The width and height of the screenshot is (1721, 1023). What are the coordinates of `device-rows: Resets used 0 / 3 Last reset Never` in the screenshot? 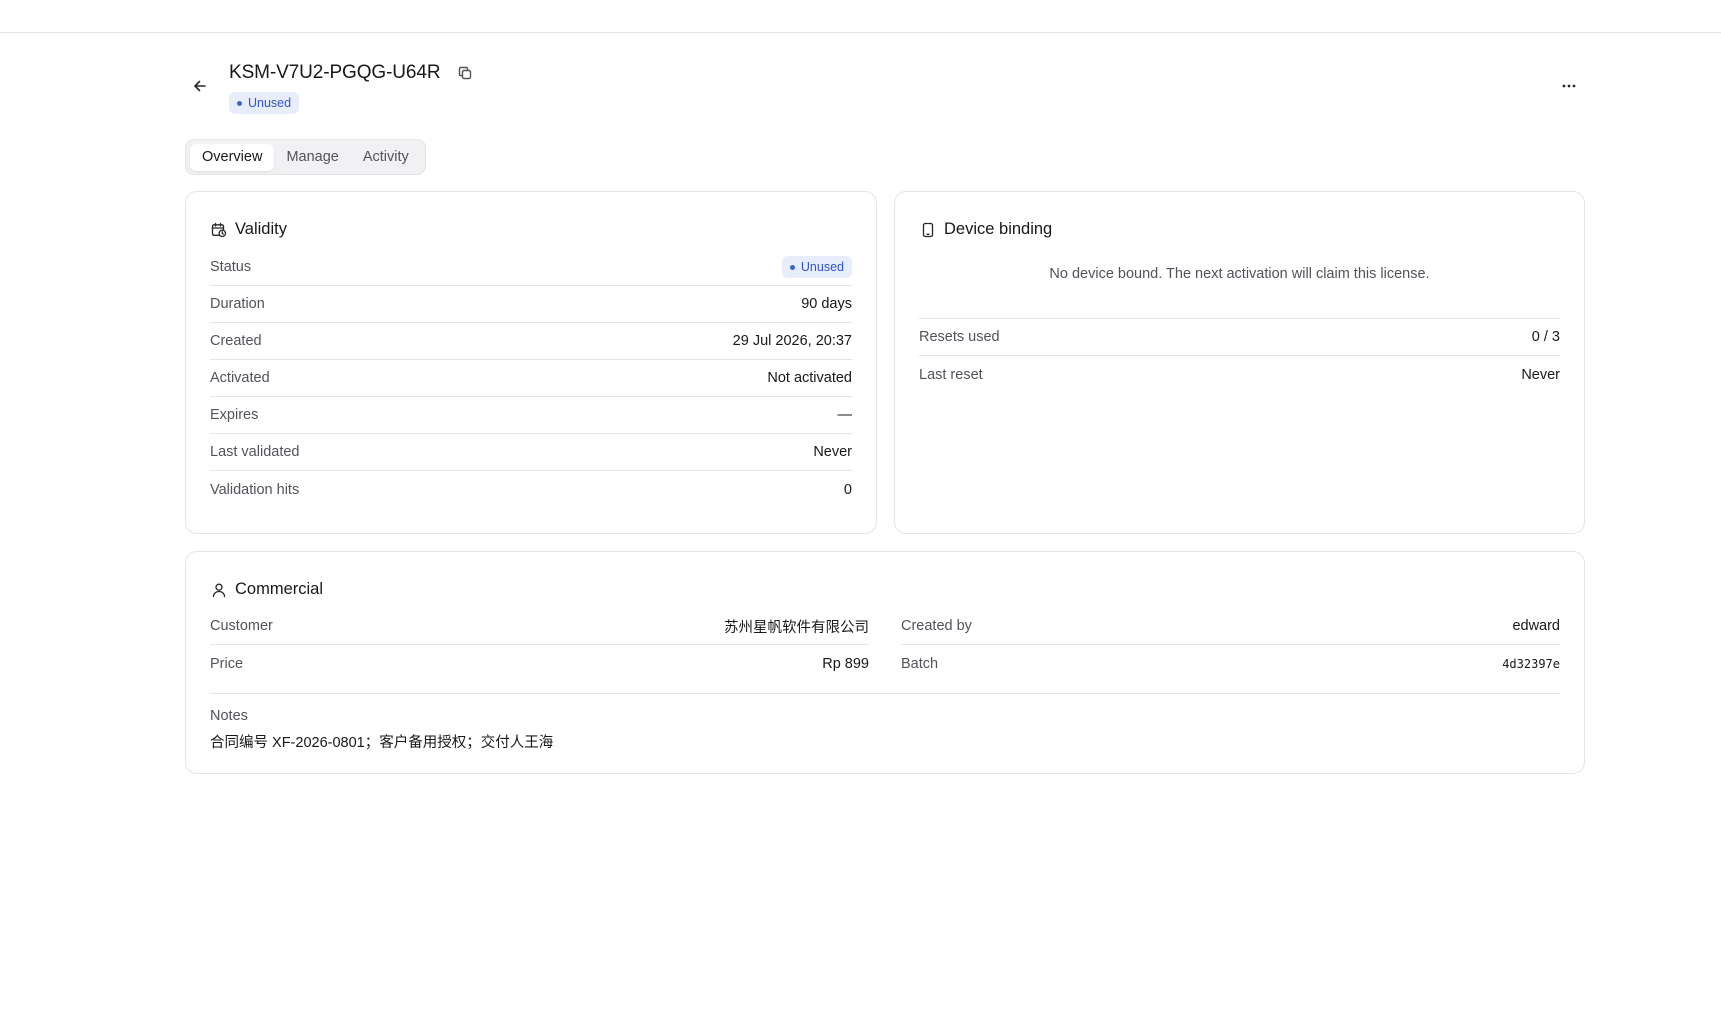 It's located at (1239, 356).